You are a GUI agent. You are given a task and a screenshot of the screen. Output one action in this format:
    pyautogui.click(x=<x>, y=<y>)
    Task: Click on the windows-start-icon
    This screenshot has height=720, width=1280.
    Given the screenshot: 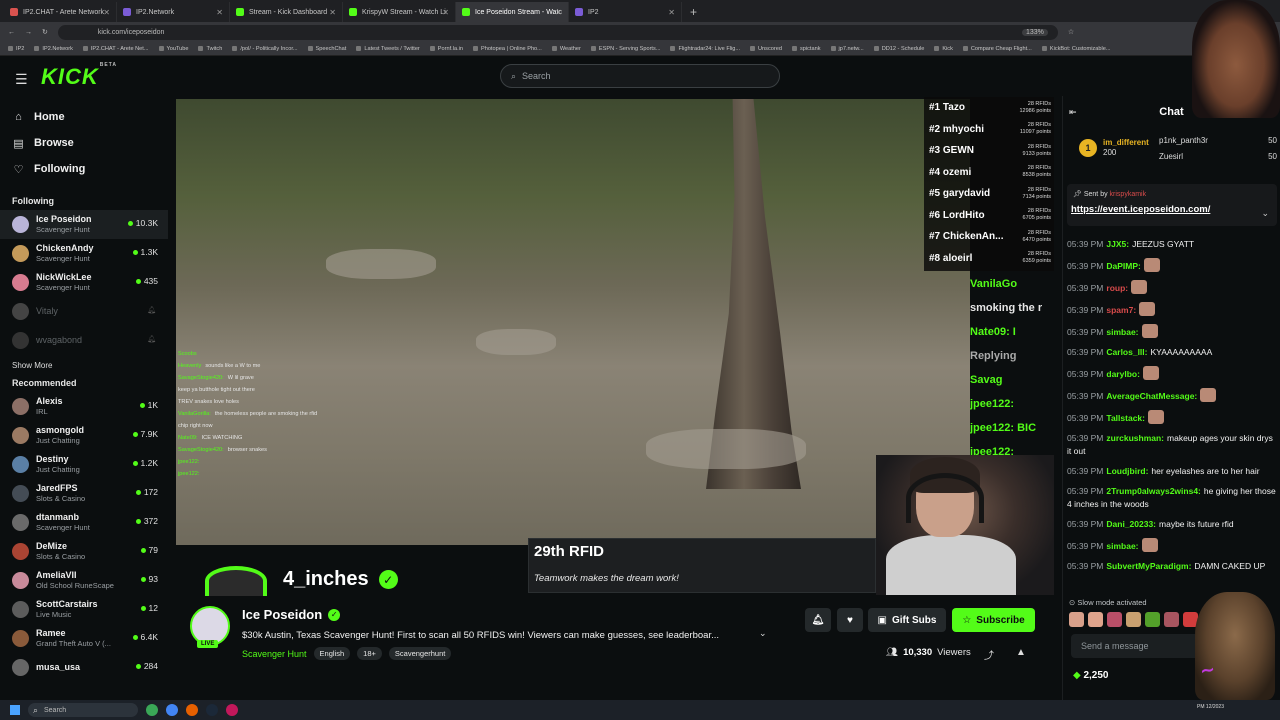 What is the action you would take?
    pyautogui.click(x=15, y=710)
    